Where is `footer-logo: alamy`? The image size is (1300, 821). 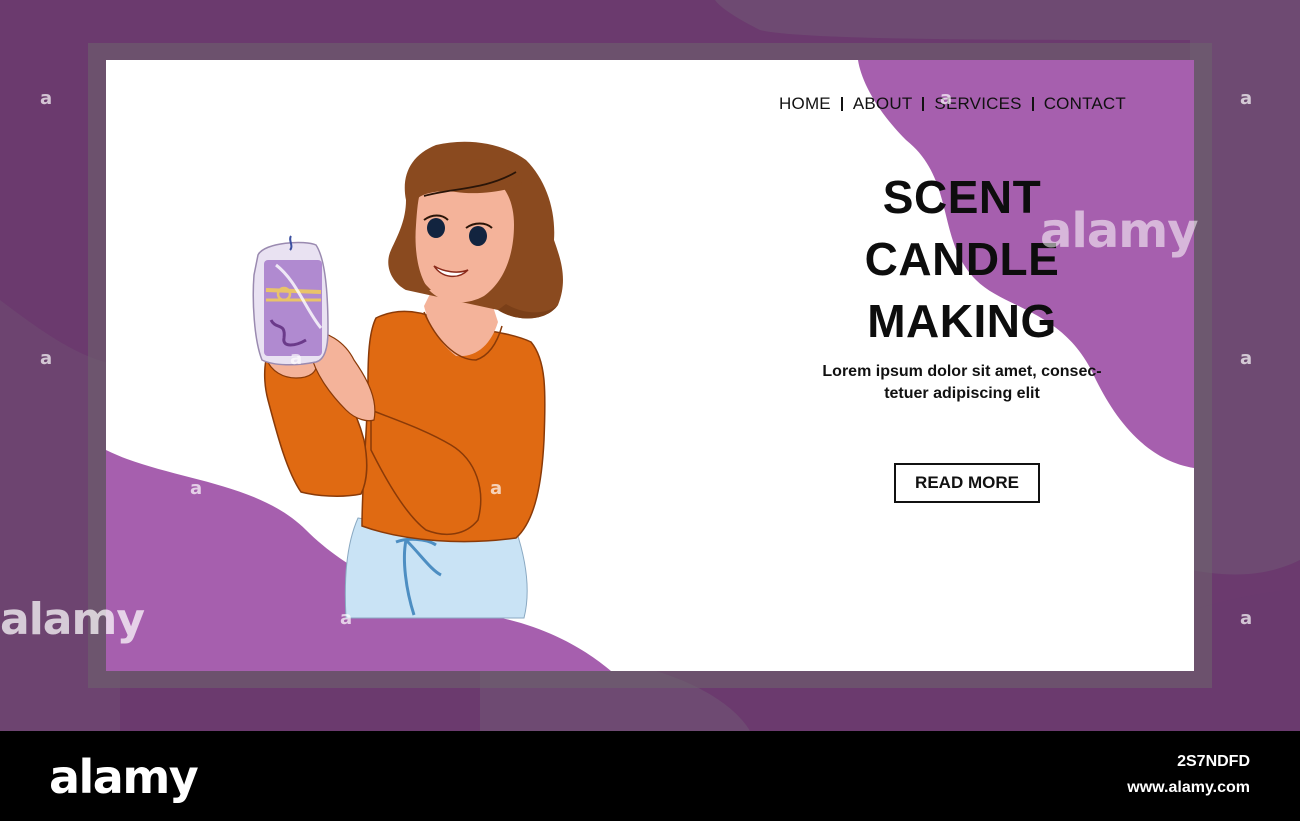 footer-logo: alamy is located at coordinates (124, 777).